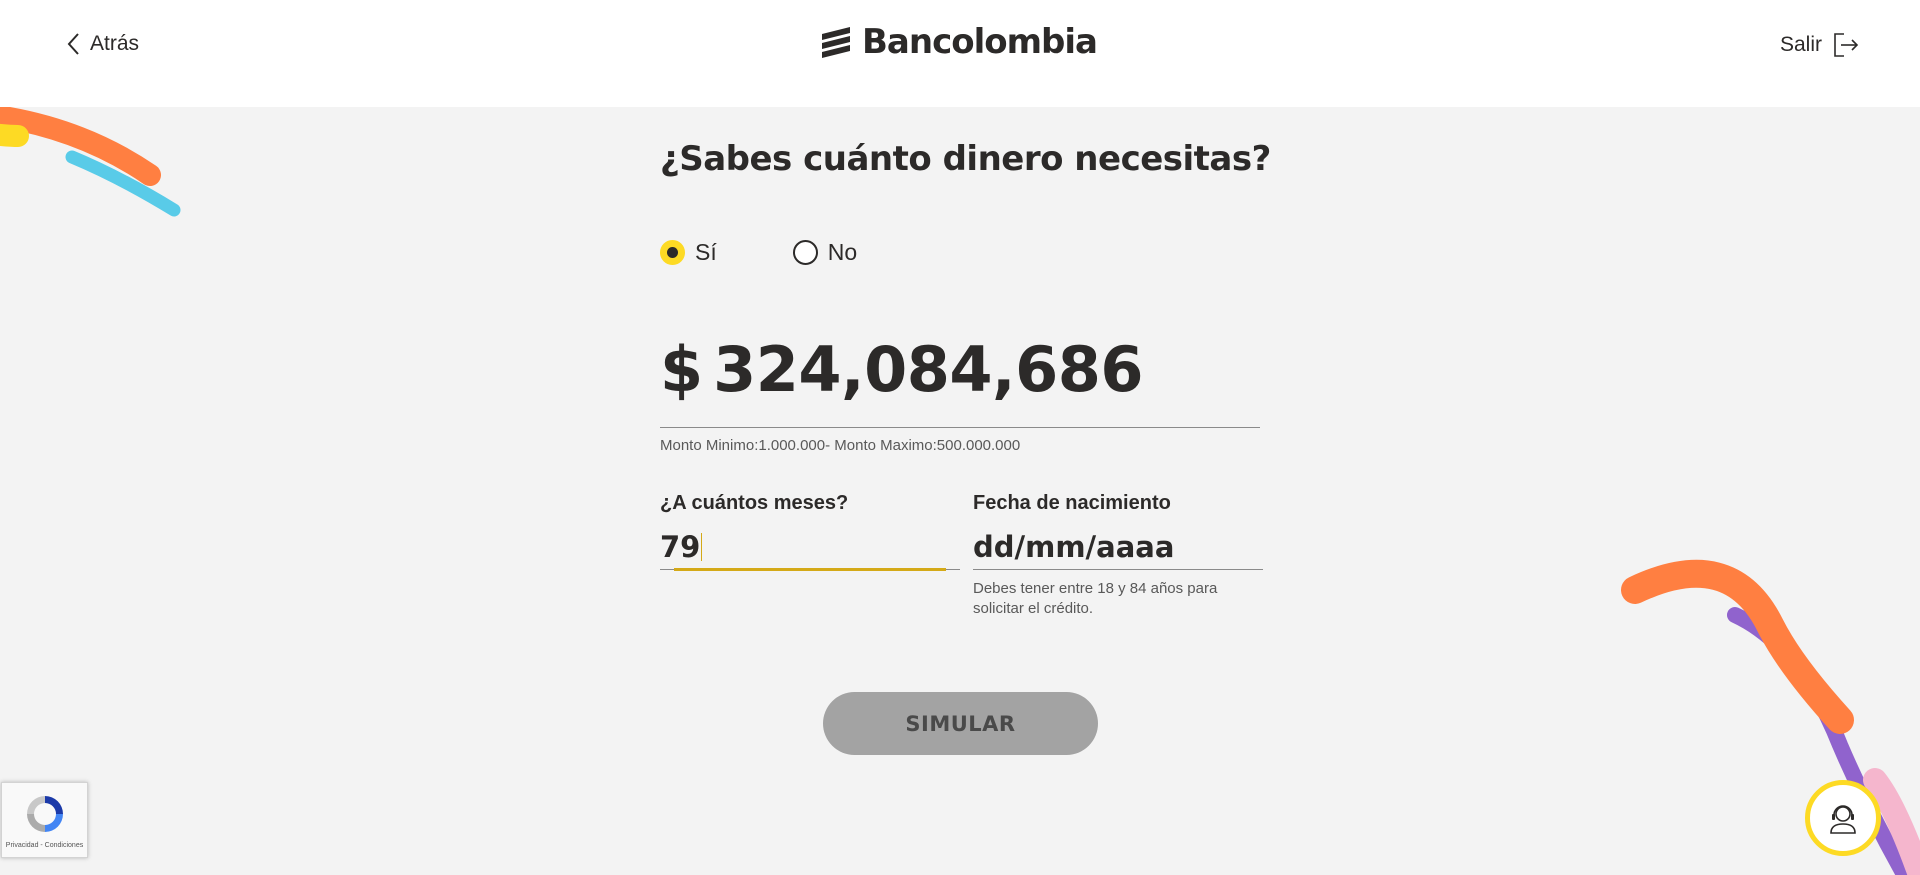 The image size is (1920, 875). I want to click on months-field: ¿A cuántos meses? 79, so click(810, 531).